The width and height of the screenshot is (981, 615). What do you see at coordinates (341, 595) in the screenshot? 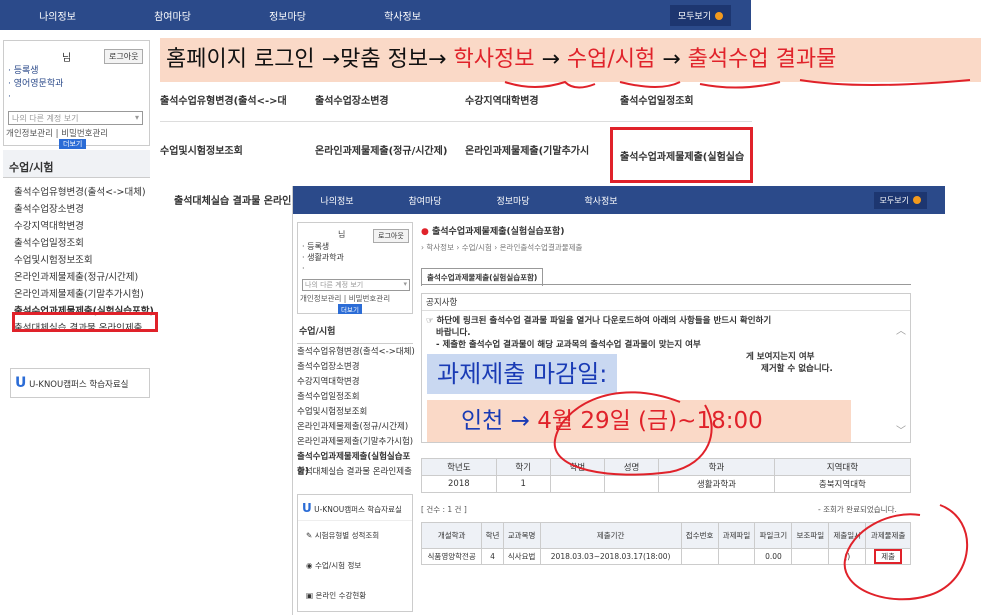
I see `library-label-3: 온라인 수강현황` at bounding box center [341, 595].